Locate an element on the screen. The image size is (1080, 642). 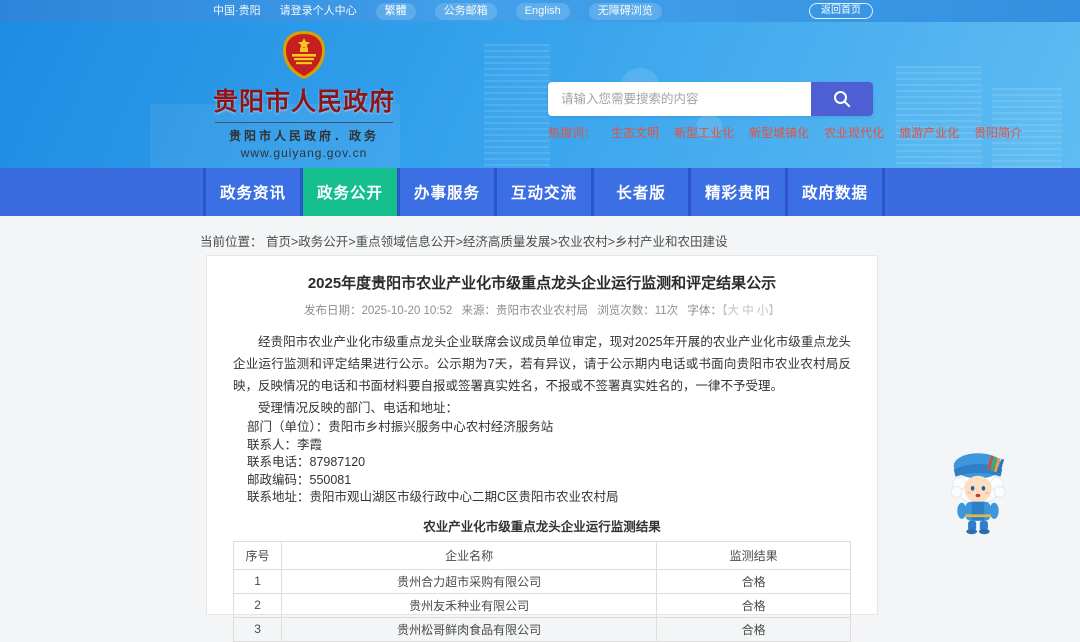
site-subtitle: 贵阳市人民政府．政务 is located at coordinates (303, 136).